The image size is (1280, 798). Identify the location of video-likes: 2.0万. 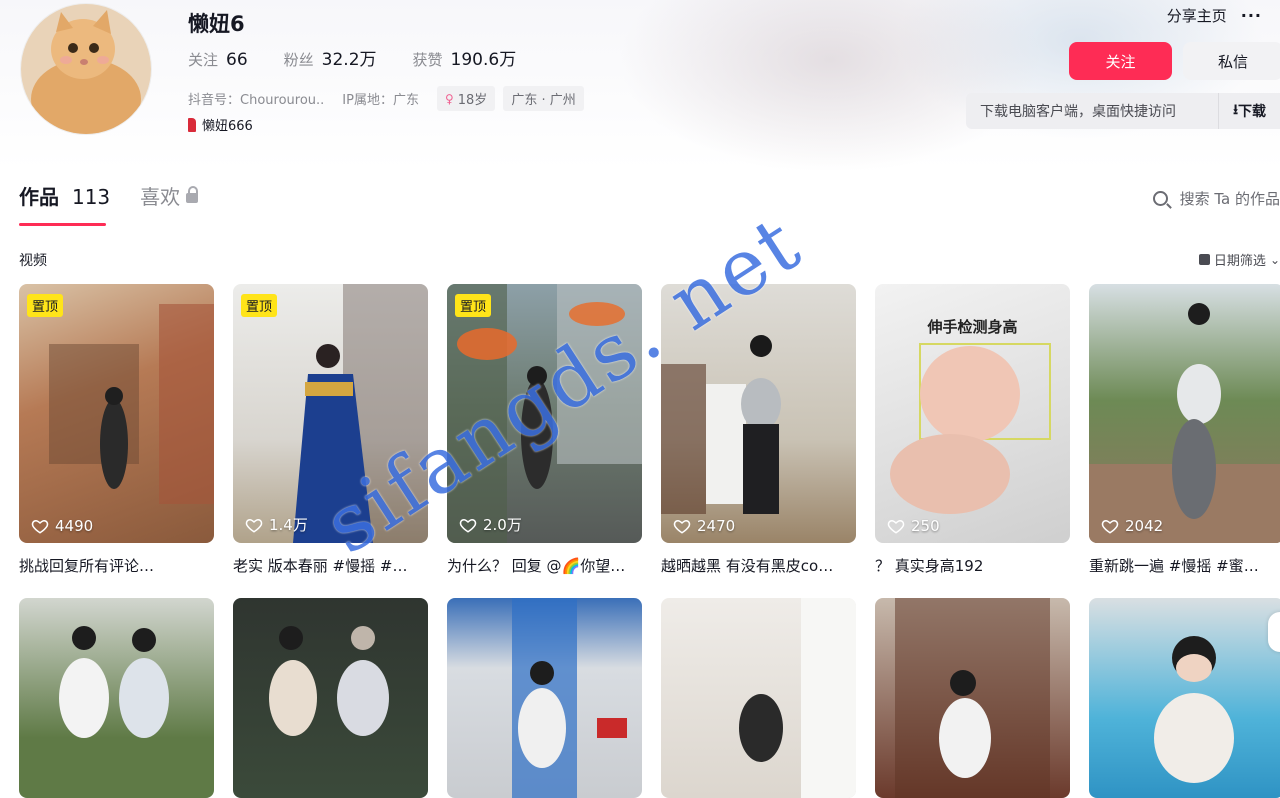
(490, 524).